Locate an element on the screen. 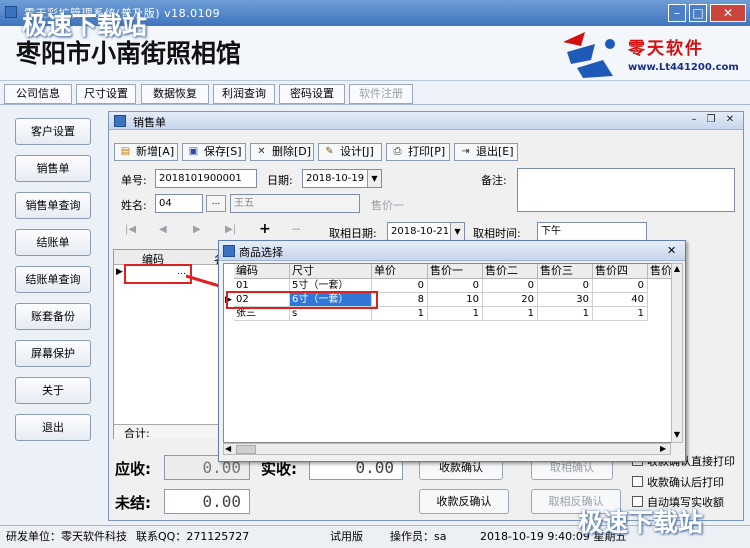  print-button: ⎙ 打印[P] is located at coordinates (418, 152).